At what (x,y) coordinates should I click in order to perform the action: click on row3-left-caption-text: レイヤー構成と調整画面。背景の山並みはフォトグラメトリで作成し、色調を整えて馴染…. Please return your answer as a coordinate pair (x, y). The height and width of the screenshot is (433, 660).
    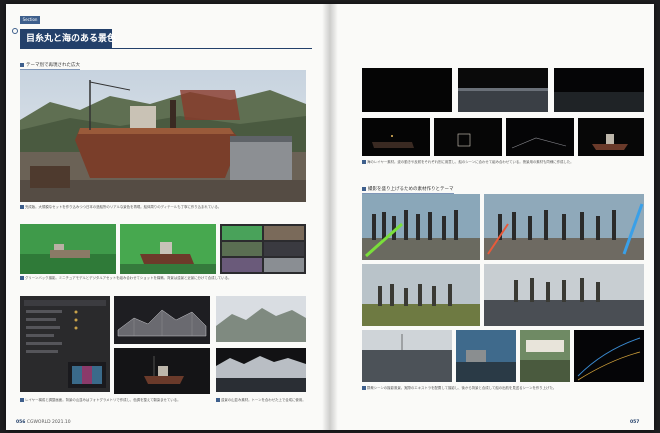
    Looking at the image, I should click on (103, 400).